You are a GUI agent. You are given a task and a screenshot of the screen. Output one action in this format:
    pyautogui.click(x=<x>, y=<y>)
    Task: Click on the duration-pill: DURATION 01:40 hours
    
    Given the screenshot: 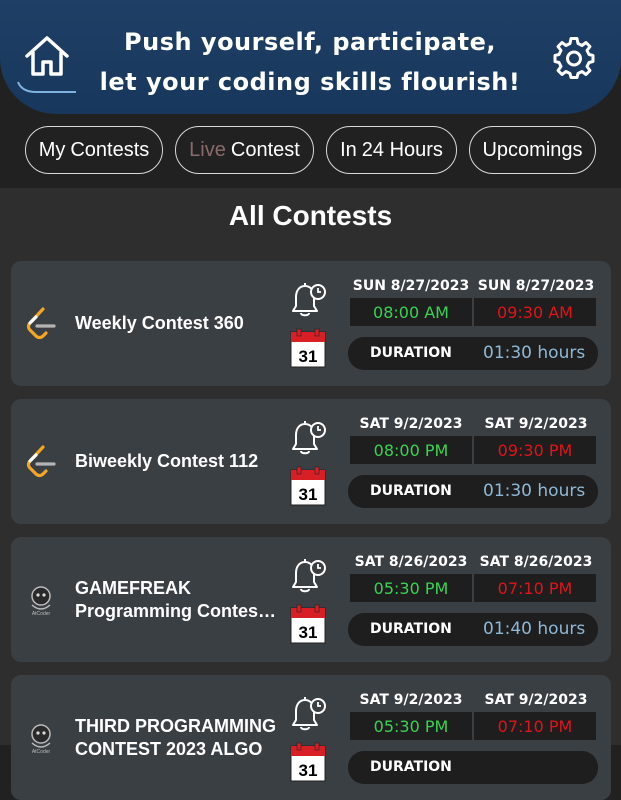 What is the action you would take?
    pyautogui.click(x=473, y=629)
    